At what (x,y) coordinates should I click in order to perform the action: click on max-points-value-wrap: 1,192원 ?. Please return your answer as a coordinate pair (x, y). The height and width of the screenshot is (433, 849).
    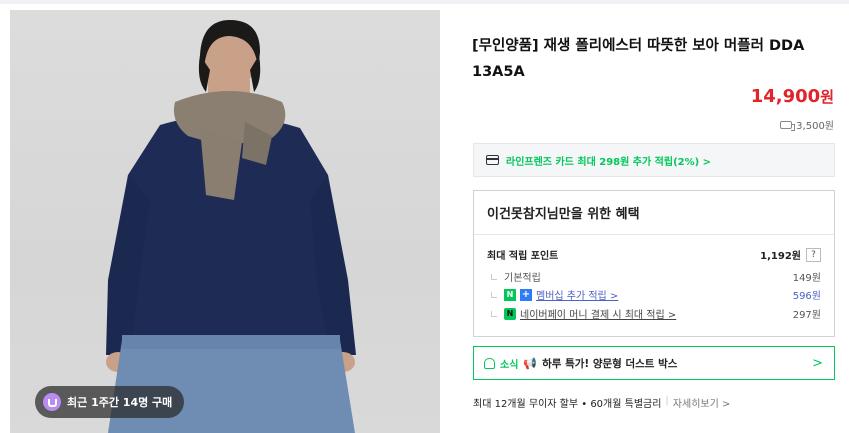
    Looking at the image, I should click on (790, 254).